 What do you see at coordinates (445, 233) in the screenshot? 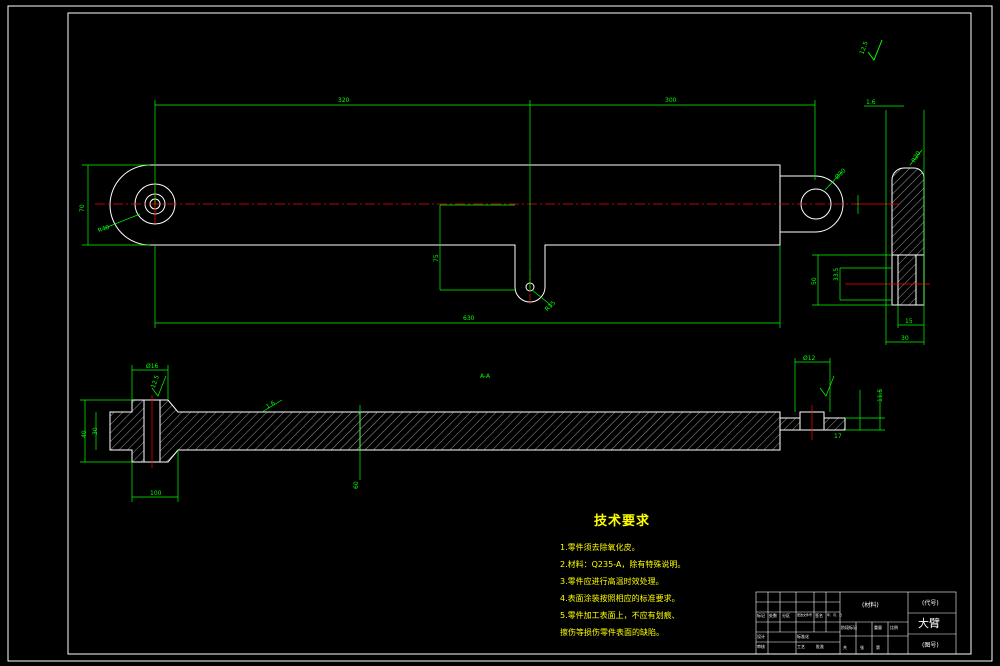
I see `arm-outline` at bounding box center [445, 233].